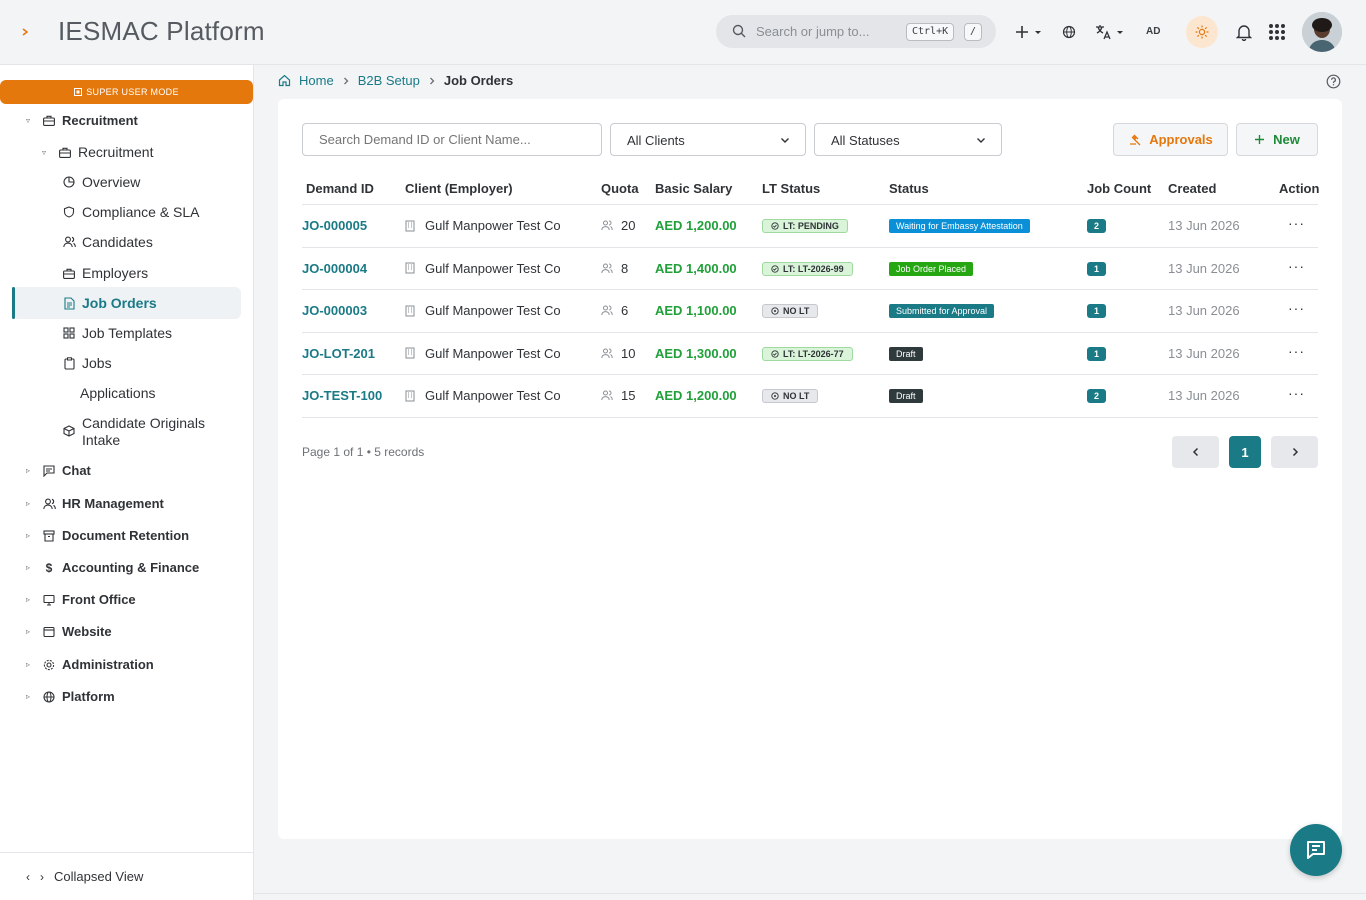 The height and width of the screenshot is (900, 1366). What do you see at coordinates (284, 80) in the screenshot?
I see `home-icon` at bounding box center [284, 80].